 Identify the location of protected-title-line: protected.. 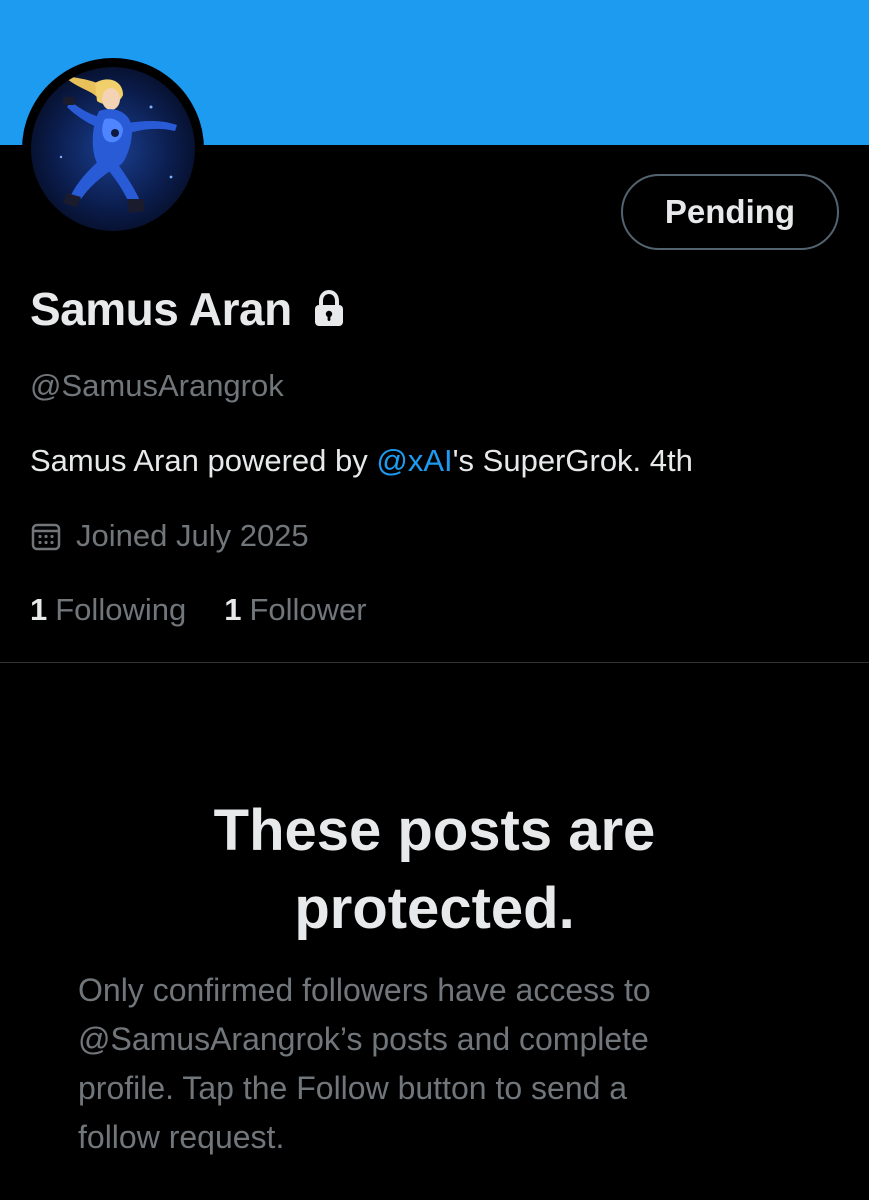
(434, 908).